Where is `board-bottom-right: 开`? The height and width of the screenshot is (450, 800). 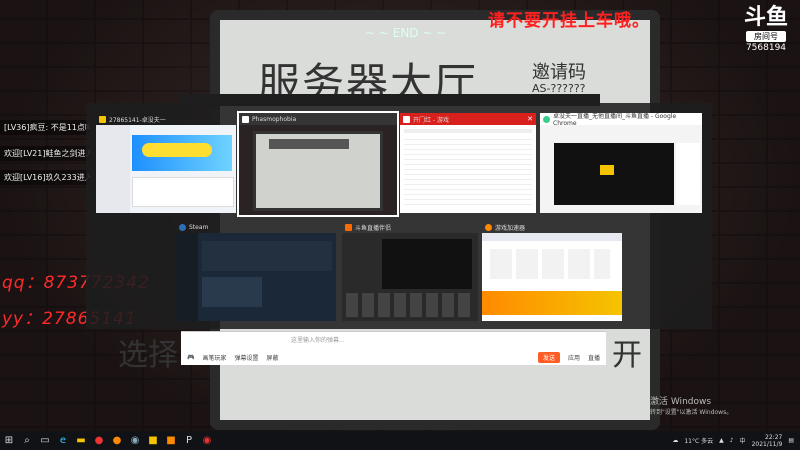
board-bottom-right: 开 is located at coordinates (627, 355).